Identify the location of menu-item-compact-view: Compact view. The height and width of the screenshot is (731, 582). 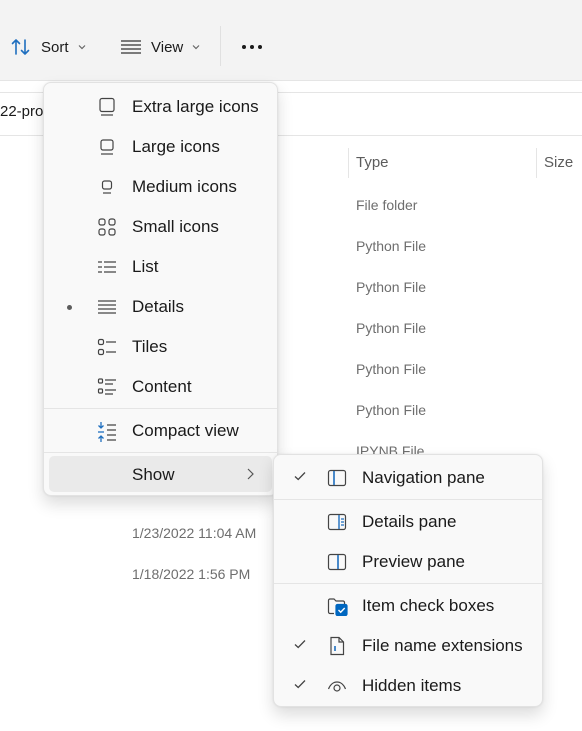
(160, 431).